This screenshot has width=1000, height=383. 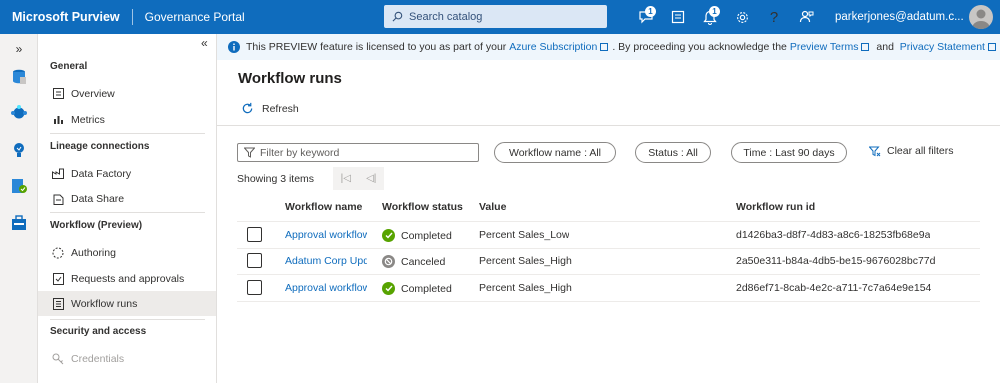 I want to click on sidebar-item-overview: Overview, so click(x=127, y=93).